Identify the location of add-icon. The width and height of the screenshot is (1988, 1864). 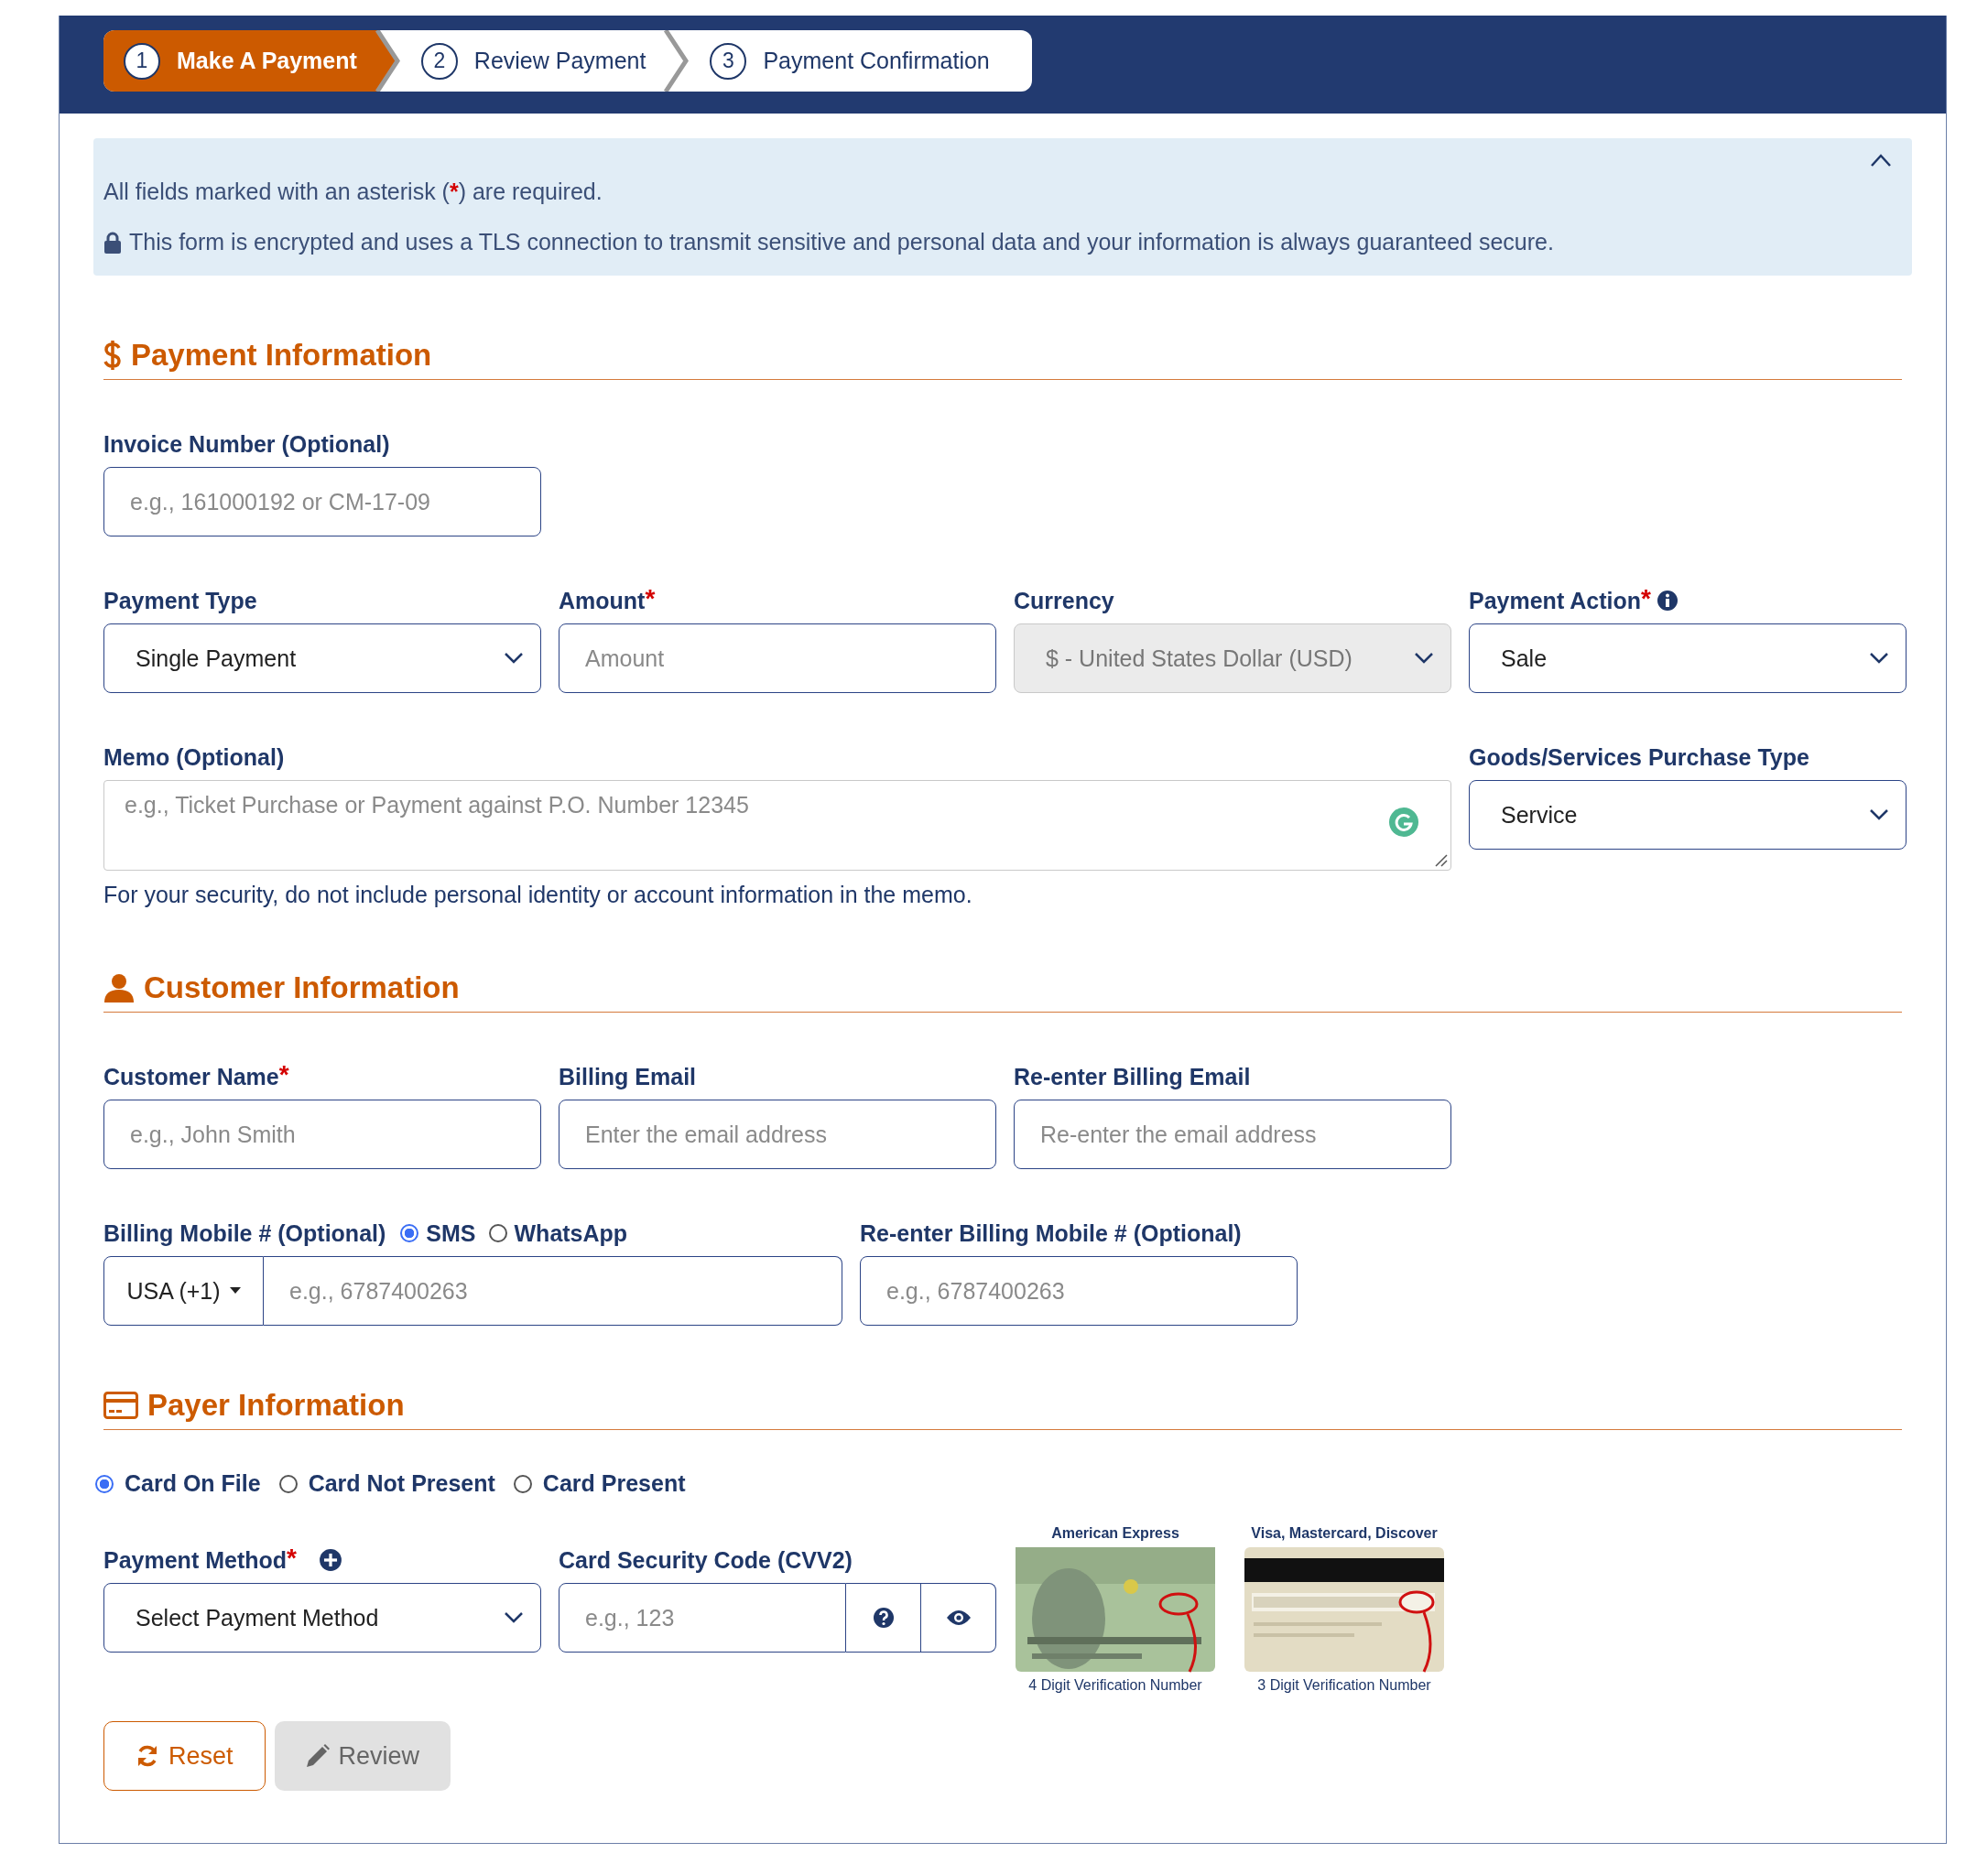
(330, 1560).